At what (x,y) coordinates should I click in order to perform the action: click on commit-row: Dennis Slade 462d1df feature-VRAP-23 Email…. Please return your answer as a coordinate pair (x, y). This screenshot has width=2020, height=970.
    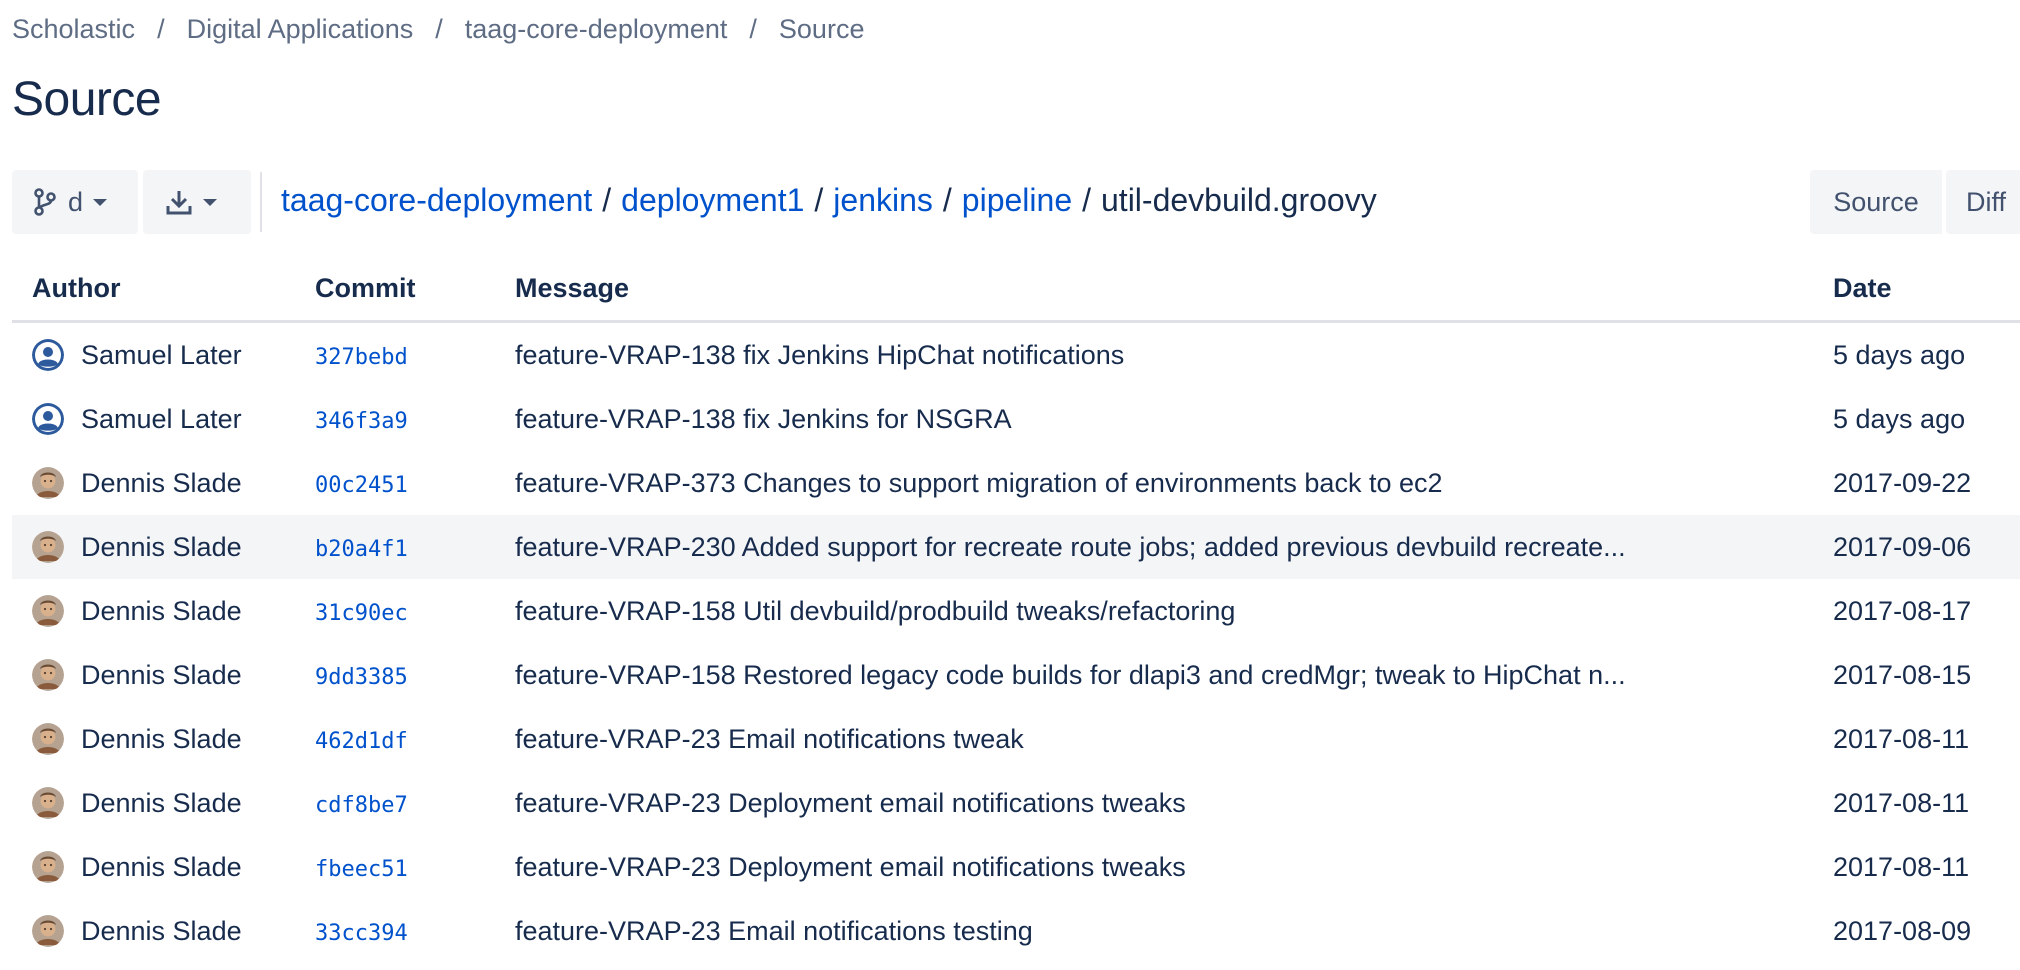
    Looking at the image, I should click on (1016, 739).